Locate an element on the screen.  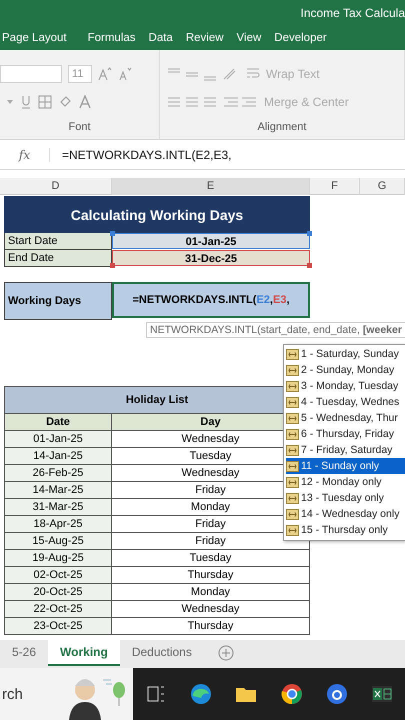
ribbon-tab: Page Layout is located at coordinates (39, 38).